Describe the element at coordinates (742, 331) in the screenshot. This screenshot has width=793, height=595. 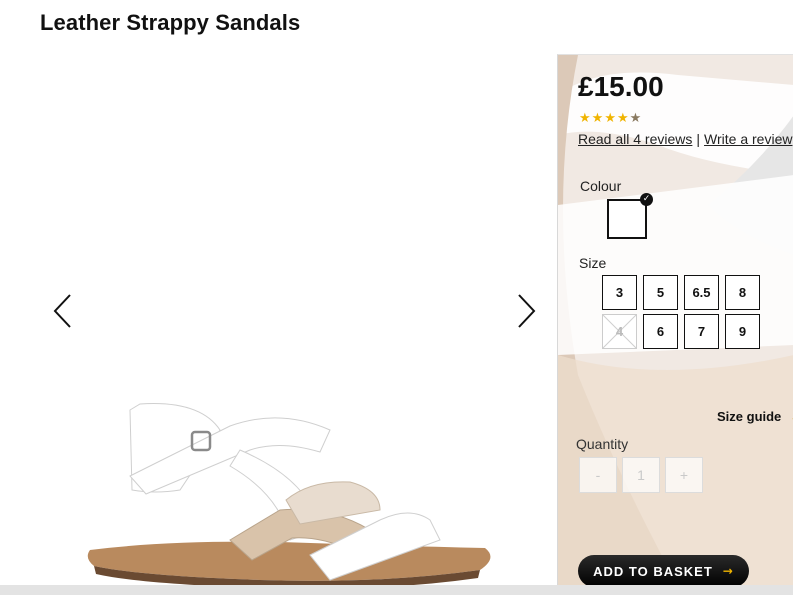
I see `size-option-9: 9` at that location.